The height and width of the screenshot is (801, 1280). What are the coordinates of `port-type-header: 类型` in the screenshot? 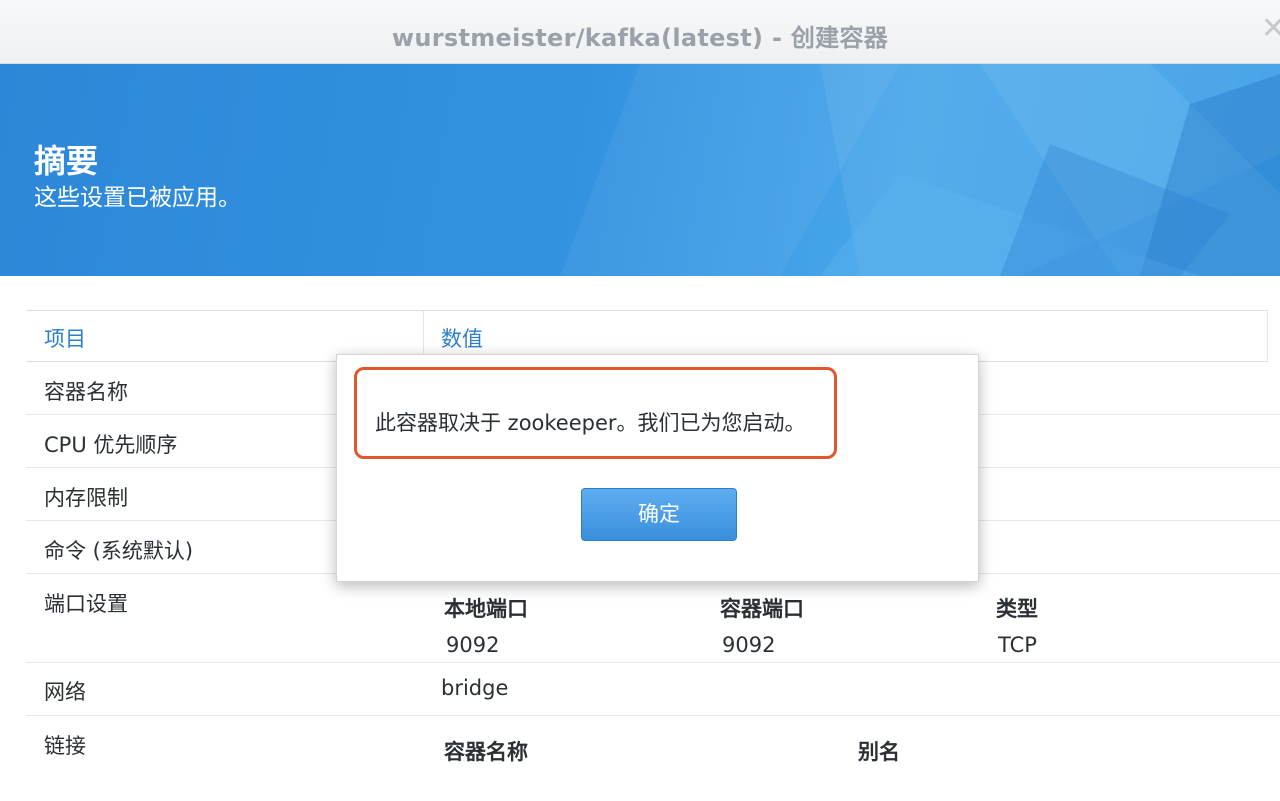 It's located at (1017, 609).